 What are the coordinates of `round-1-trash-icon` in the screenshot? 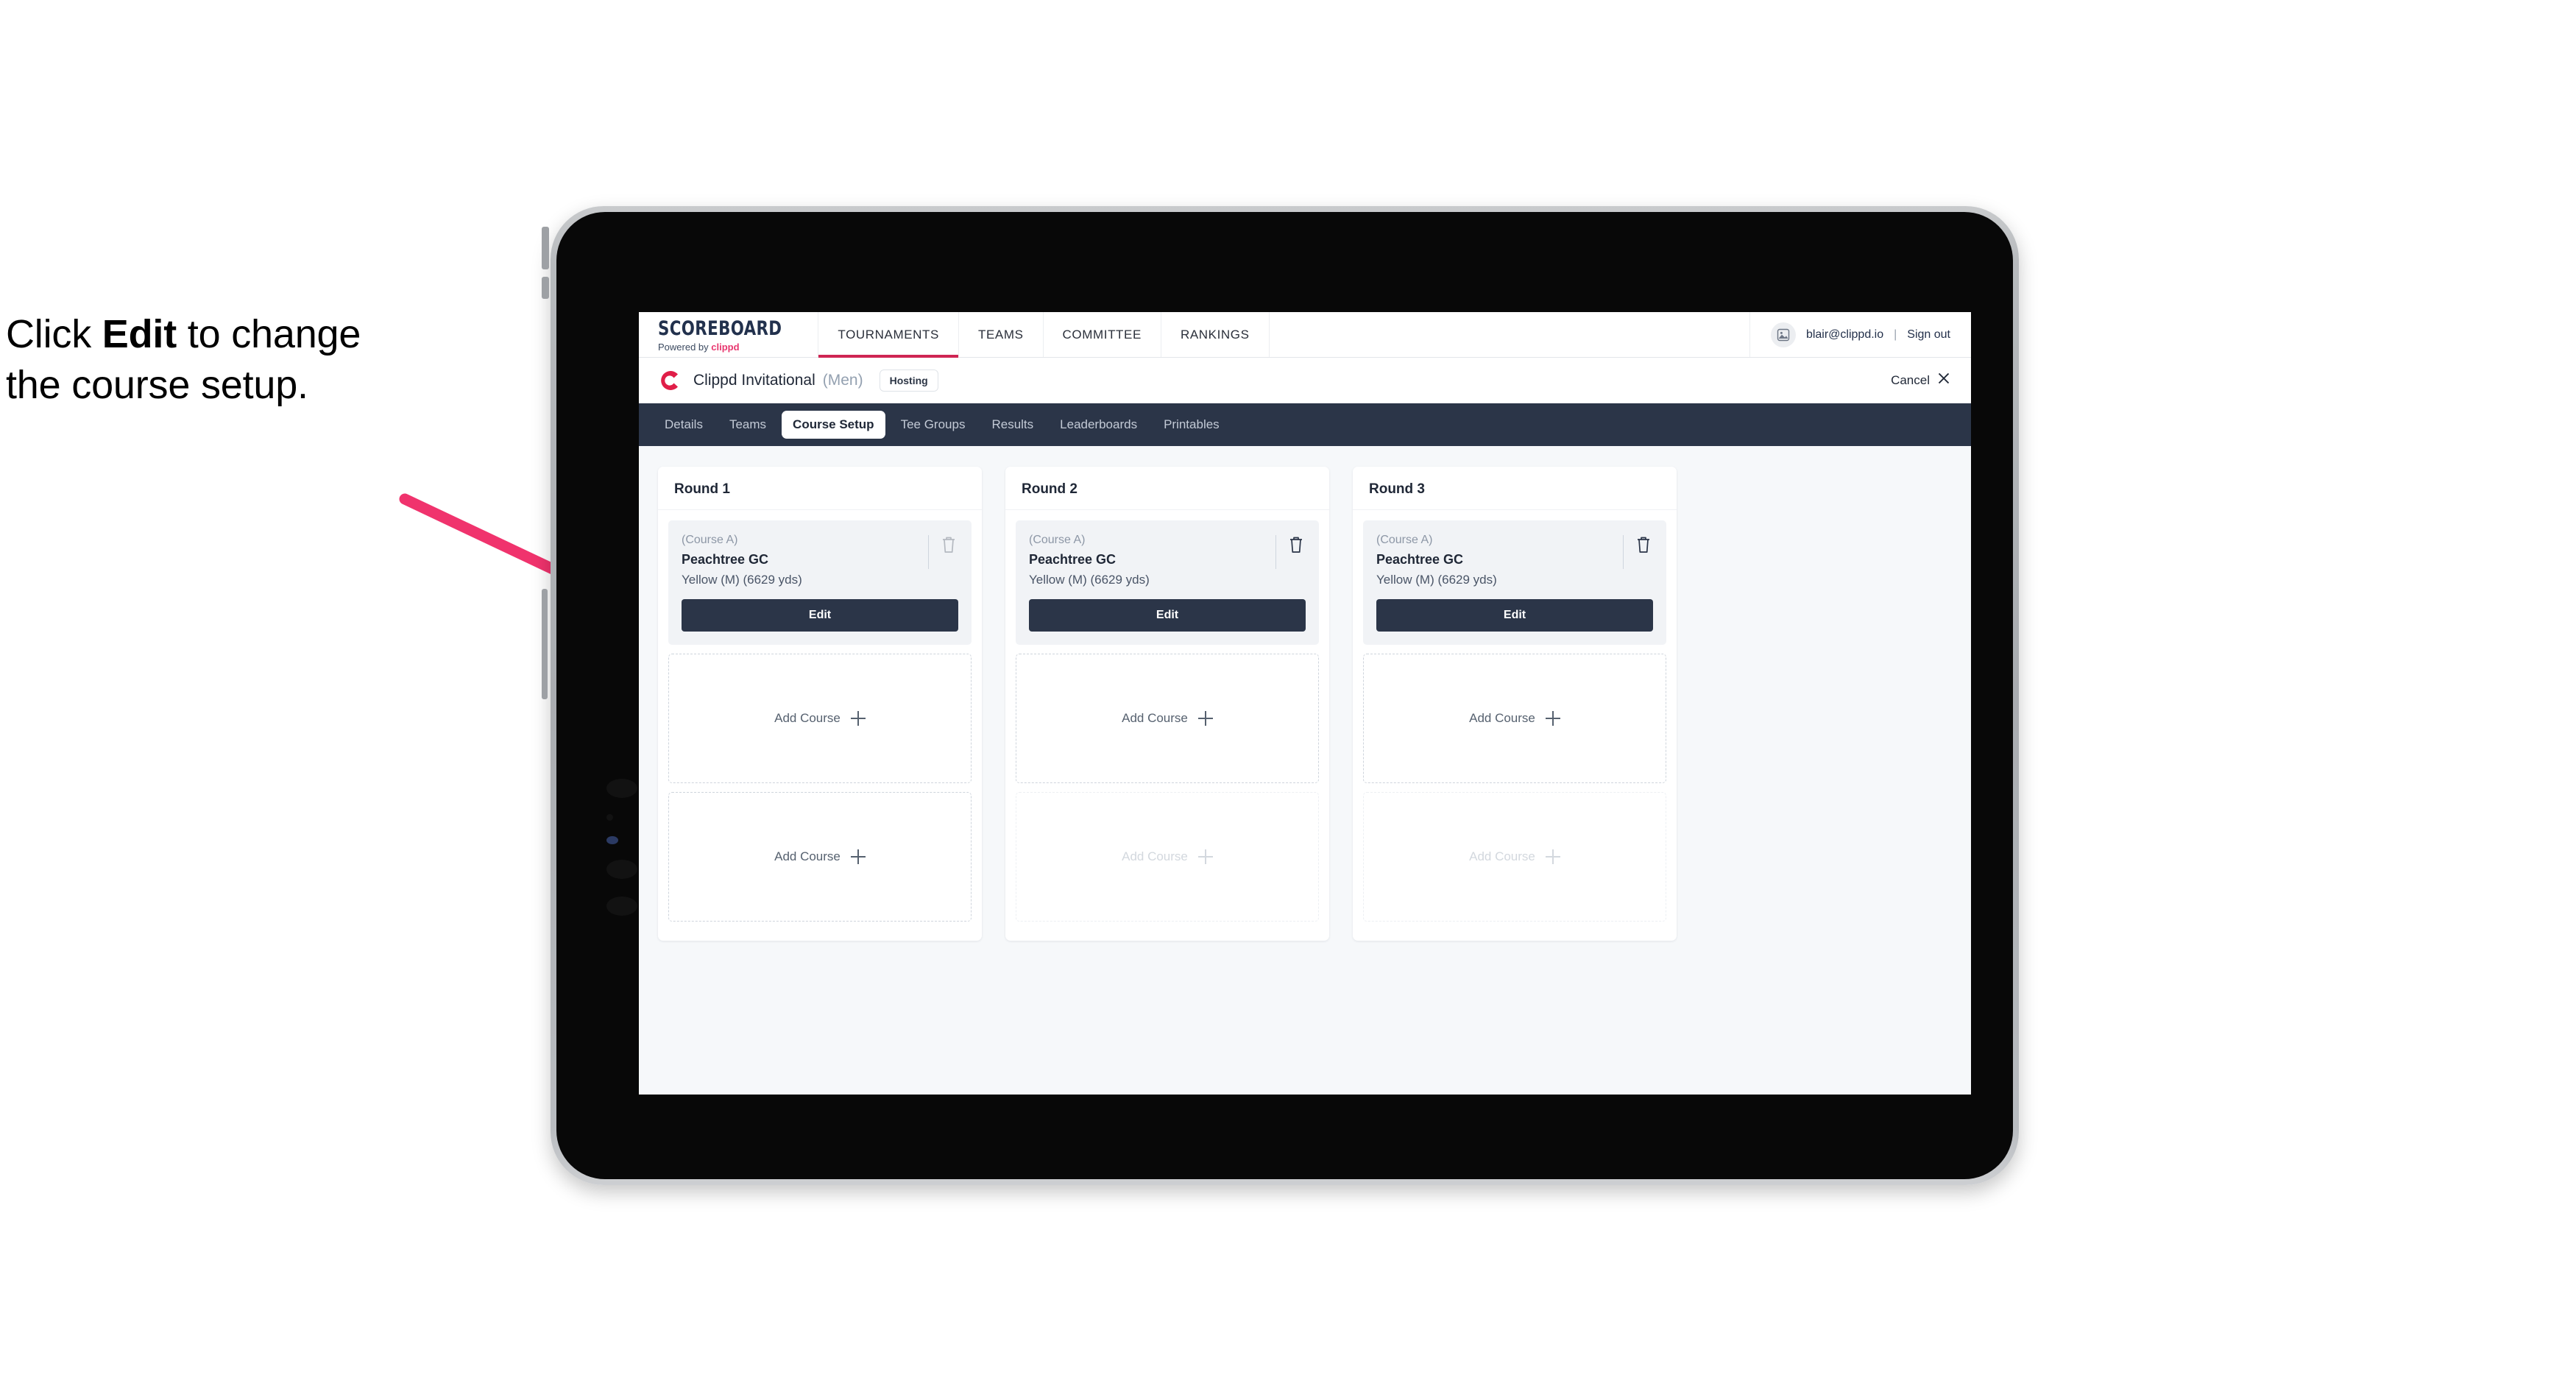 It's located at (949, 545).